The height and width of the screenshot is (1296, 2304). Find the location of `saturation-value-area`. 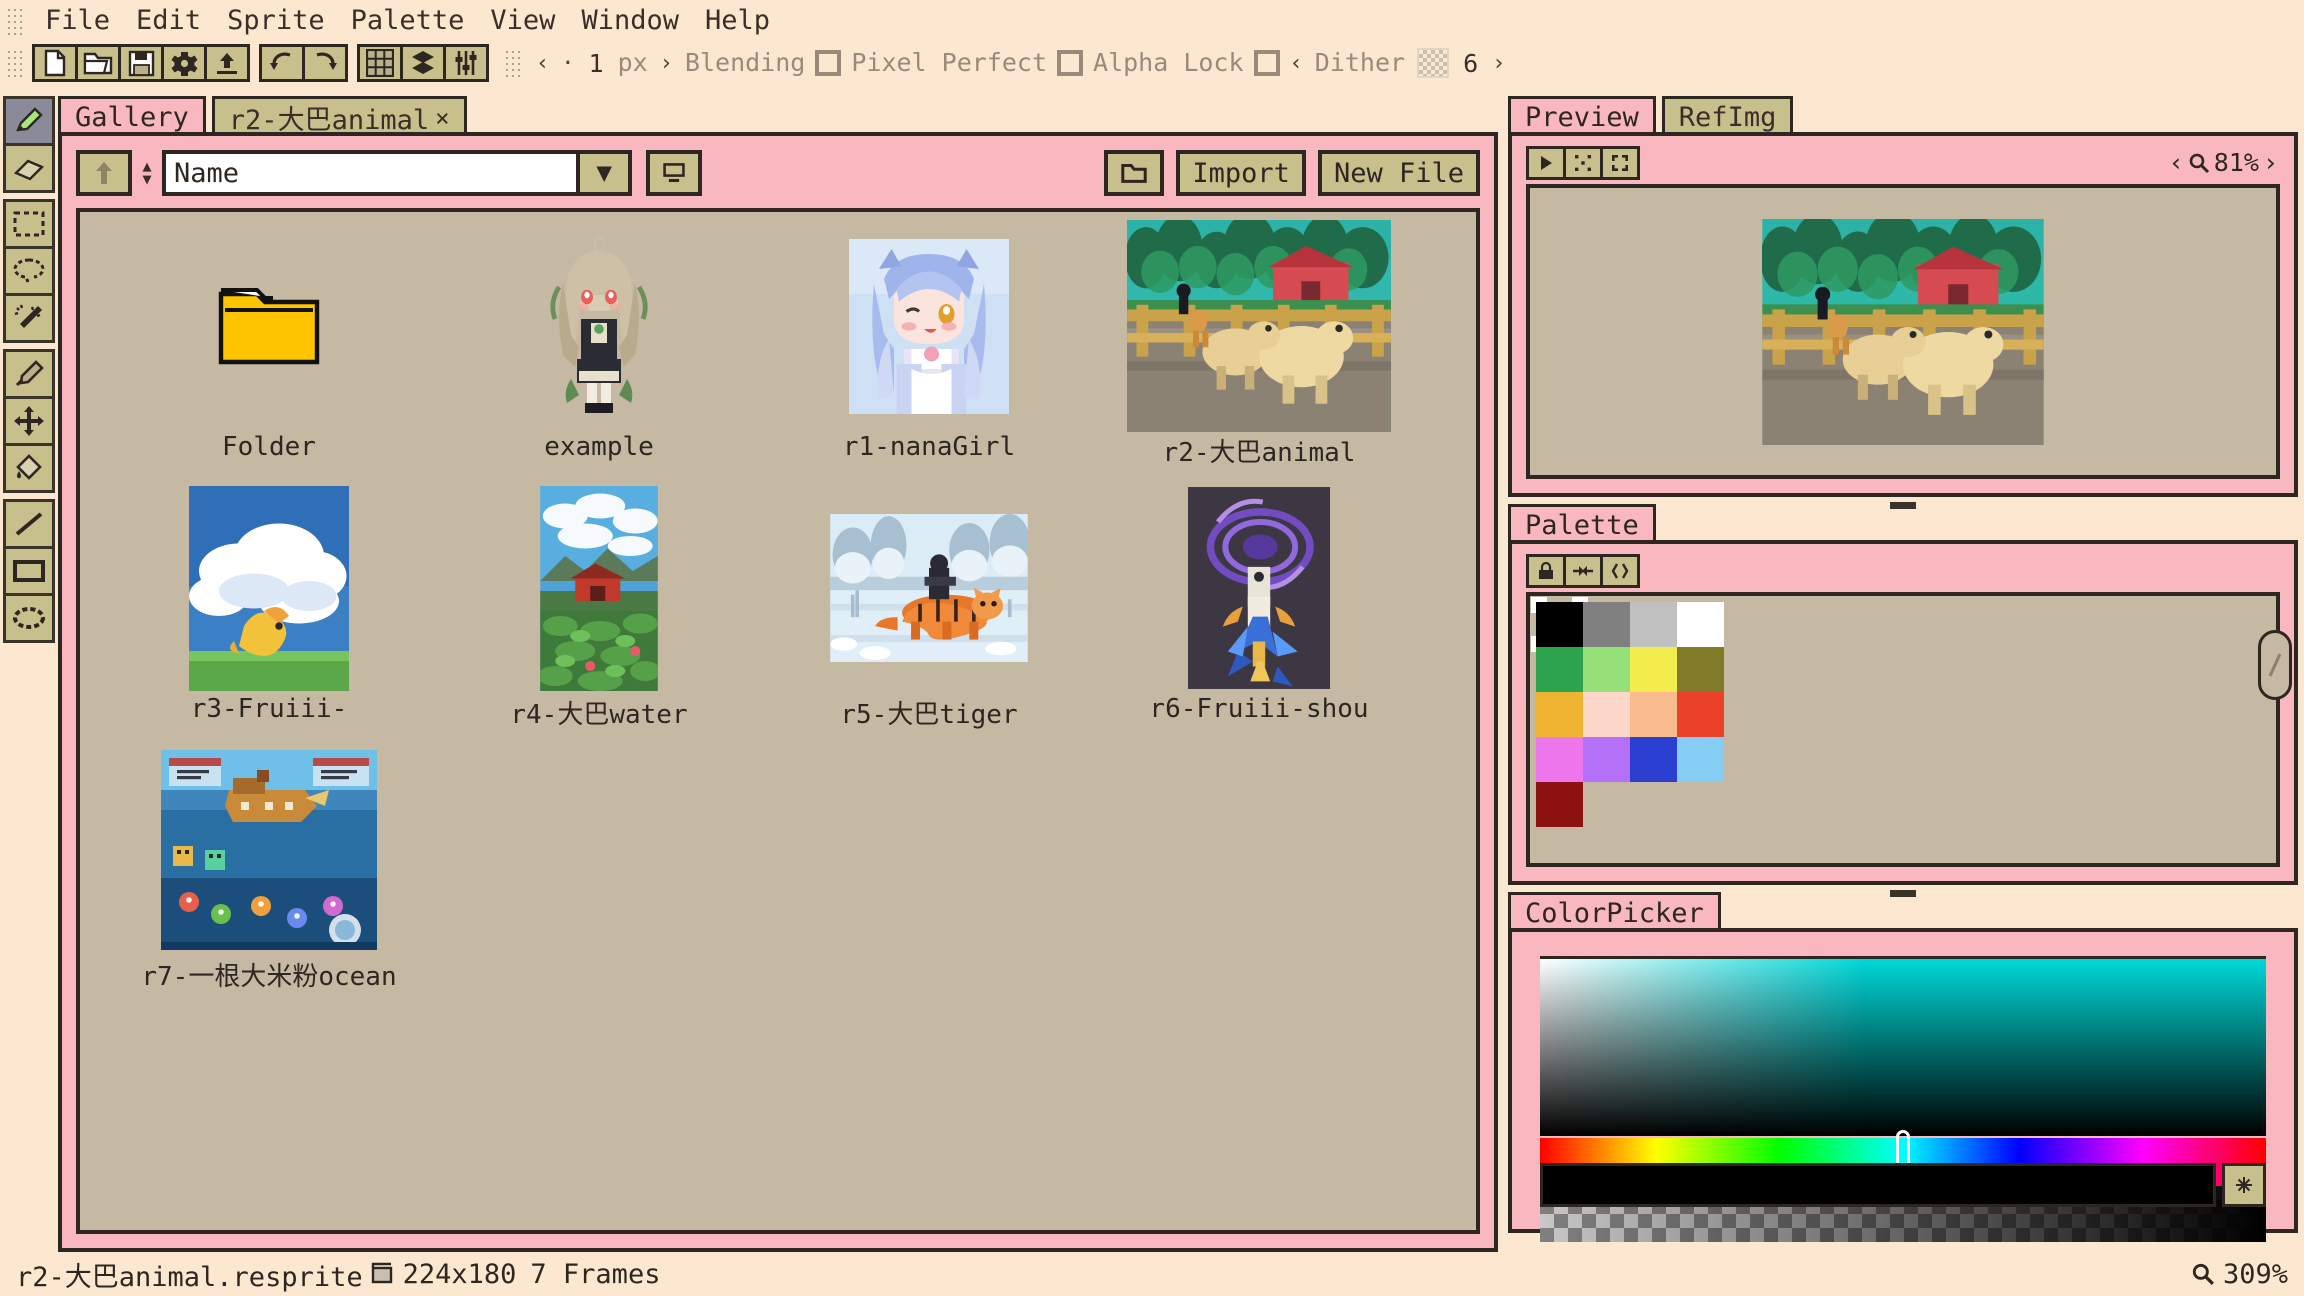

saturation-value-area is located at coordinates (1903, 1046).